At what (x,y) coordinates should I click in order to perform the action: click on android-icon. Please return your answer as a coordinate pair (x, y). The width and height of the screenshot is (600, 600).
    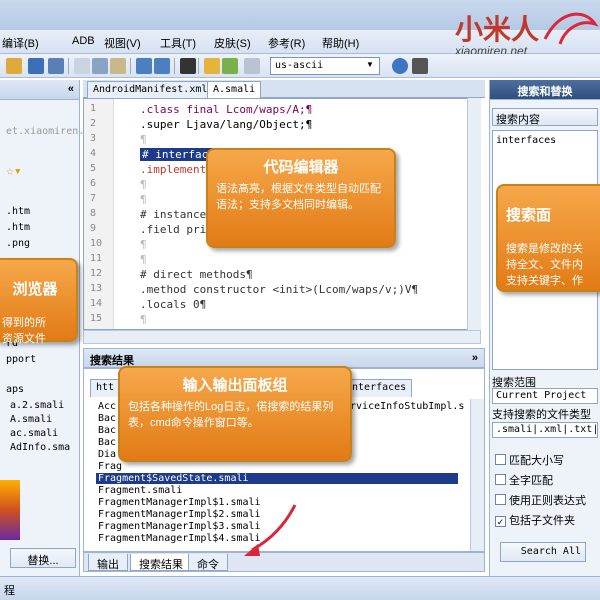
    Looking at the image, I should click on (230, 66).